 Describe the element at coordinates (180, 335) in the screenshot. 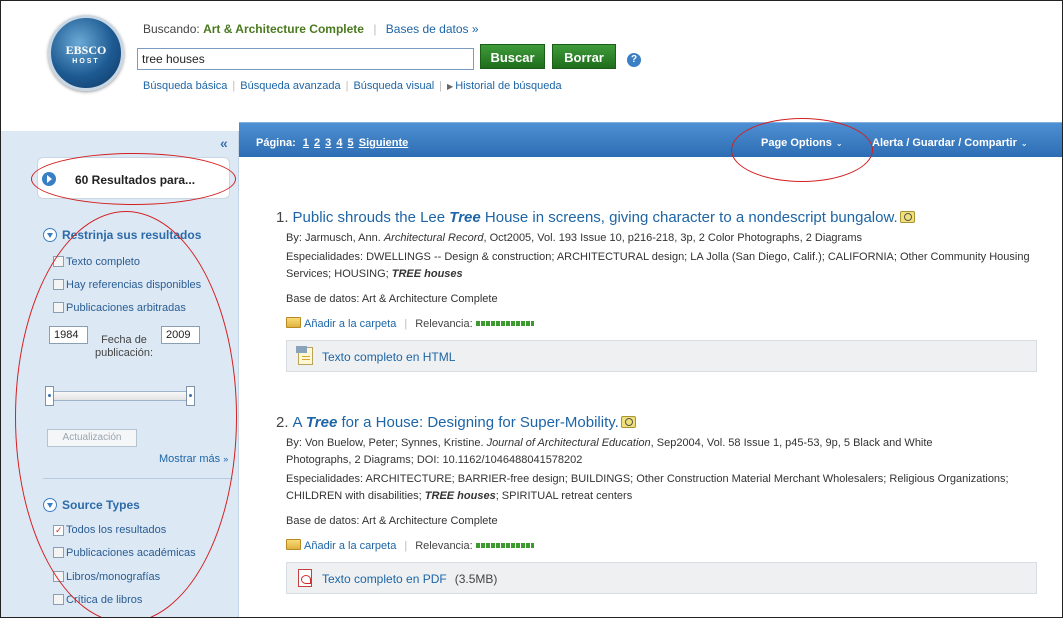

I see `year-to-input: 2009` at that location.